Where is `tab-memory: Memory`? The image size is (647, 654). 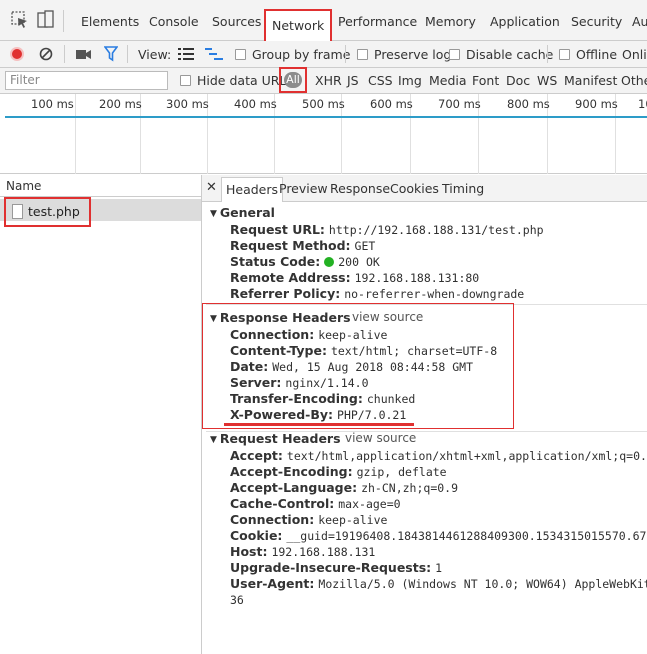
tab-memory: Memory is located at coordinates (450, 22).